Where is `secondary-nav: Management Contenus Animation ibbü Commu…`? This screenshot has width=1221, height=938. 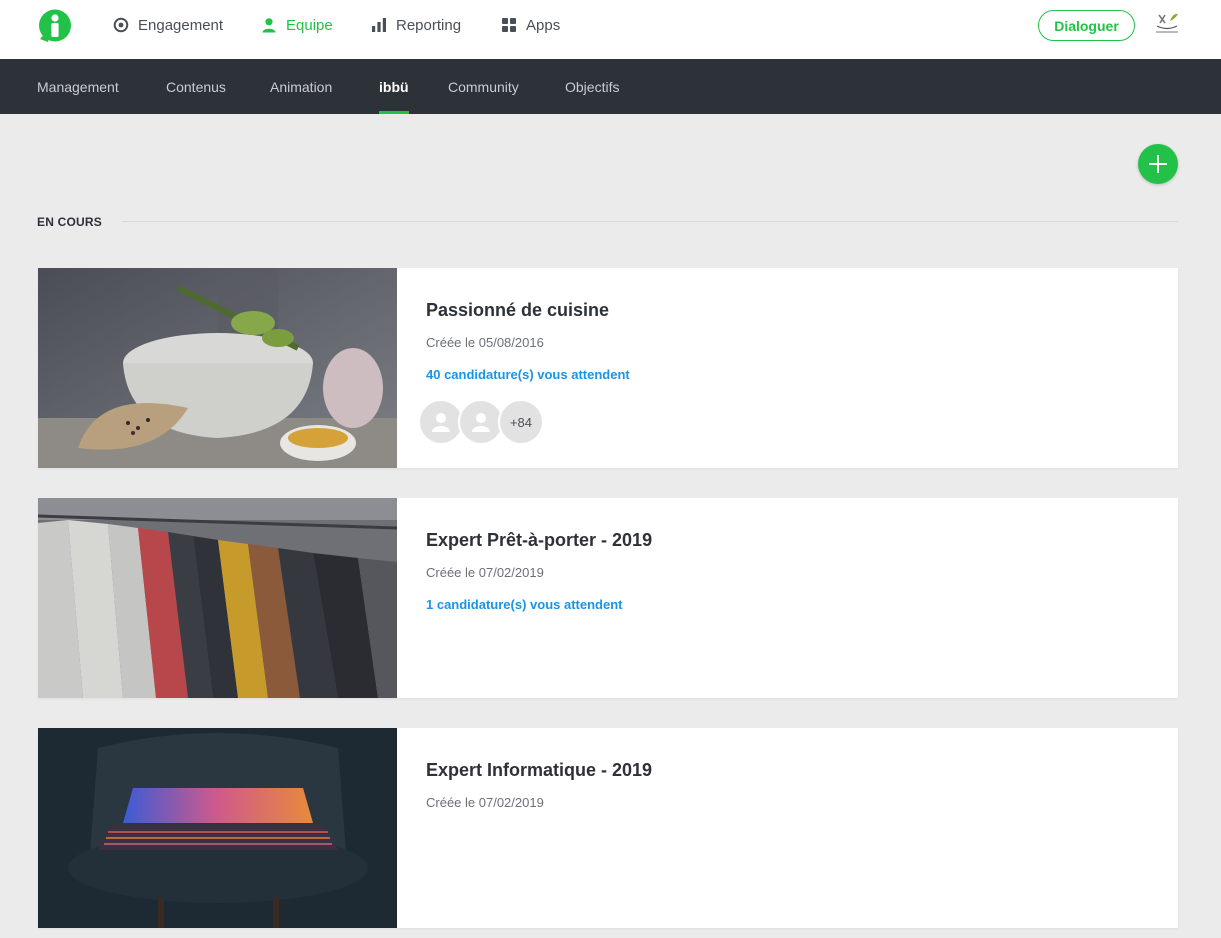 secondary-nav: Management Contenus Animation ibbü Commu… is located at coordinates (610, 86).